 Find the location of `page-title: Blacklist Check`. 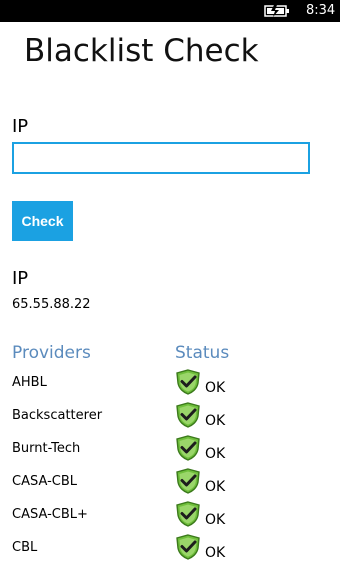

page-title: Blacklist Check is located at coordinates (141, 51).